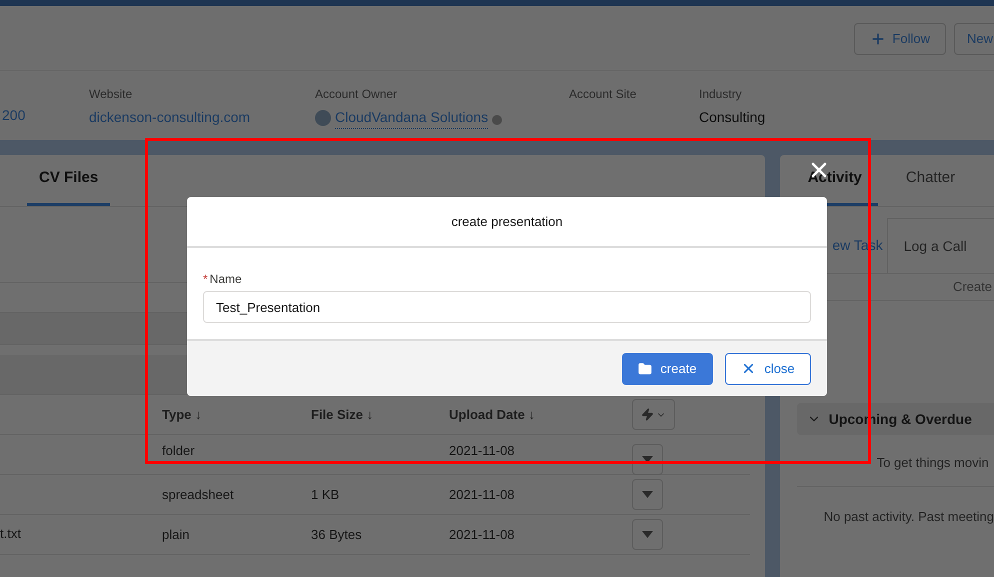 The height and width of the screenshot is (577, 994). I want to click on folder-icon, so click(645, 369).